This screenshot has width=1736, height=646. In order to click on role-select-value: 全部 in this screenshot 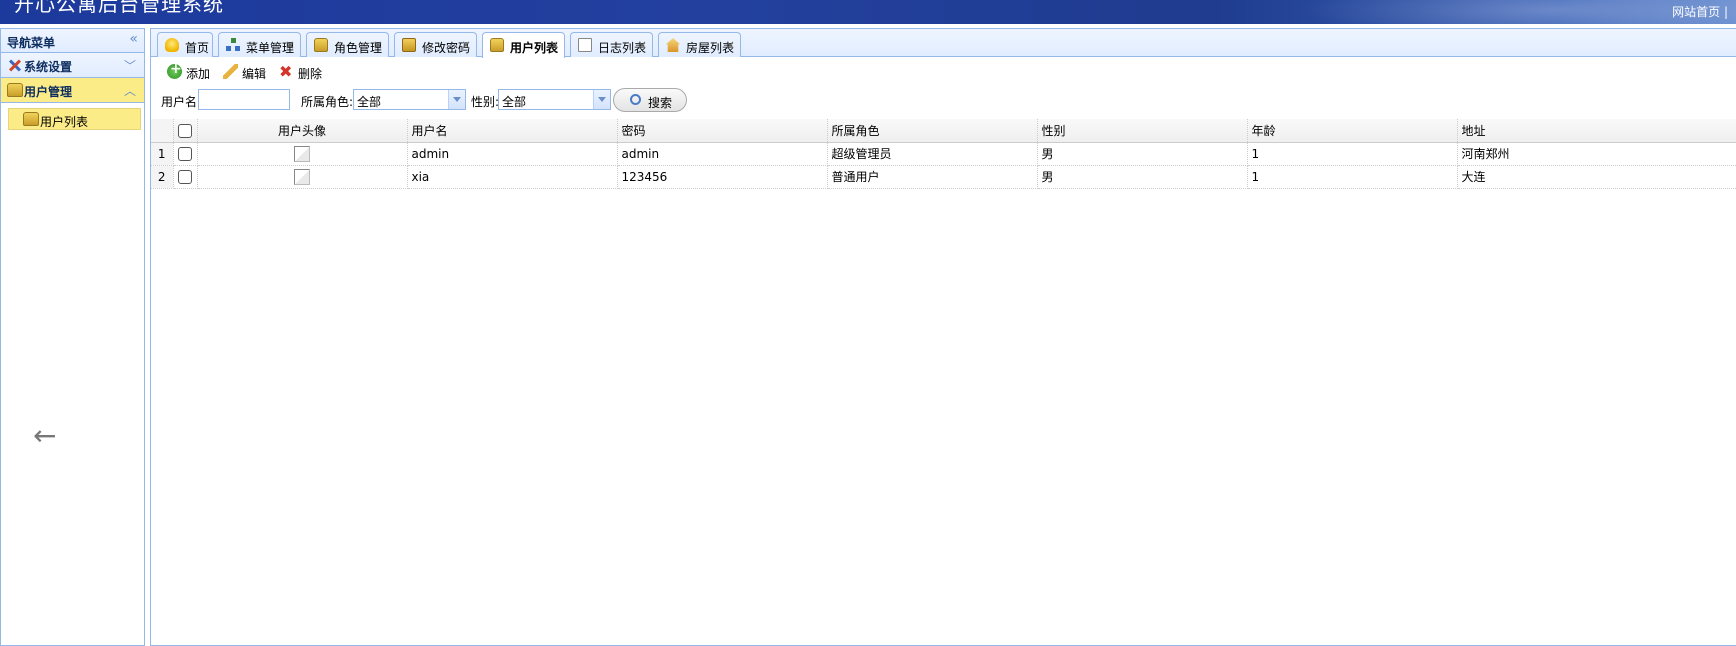, I will do `click(369, 102)`.